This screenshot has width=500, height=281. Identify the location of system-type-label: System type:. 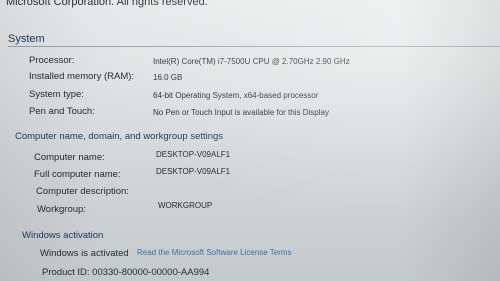
(56, 94).